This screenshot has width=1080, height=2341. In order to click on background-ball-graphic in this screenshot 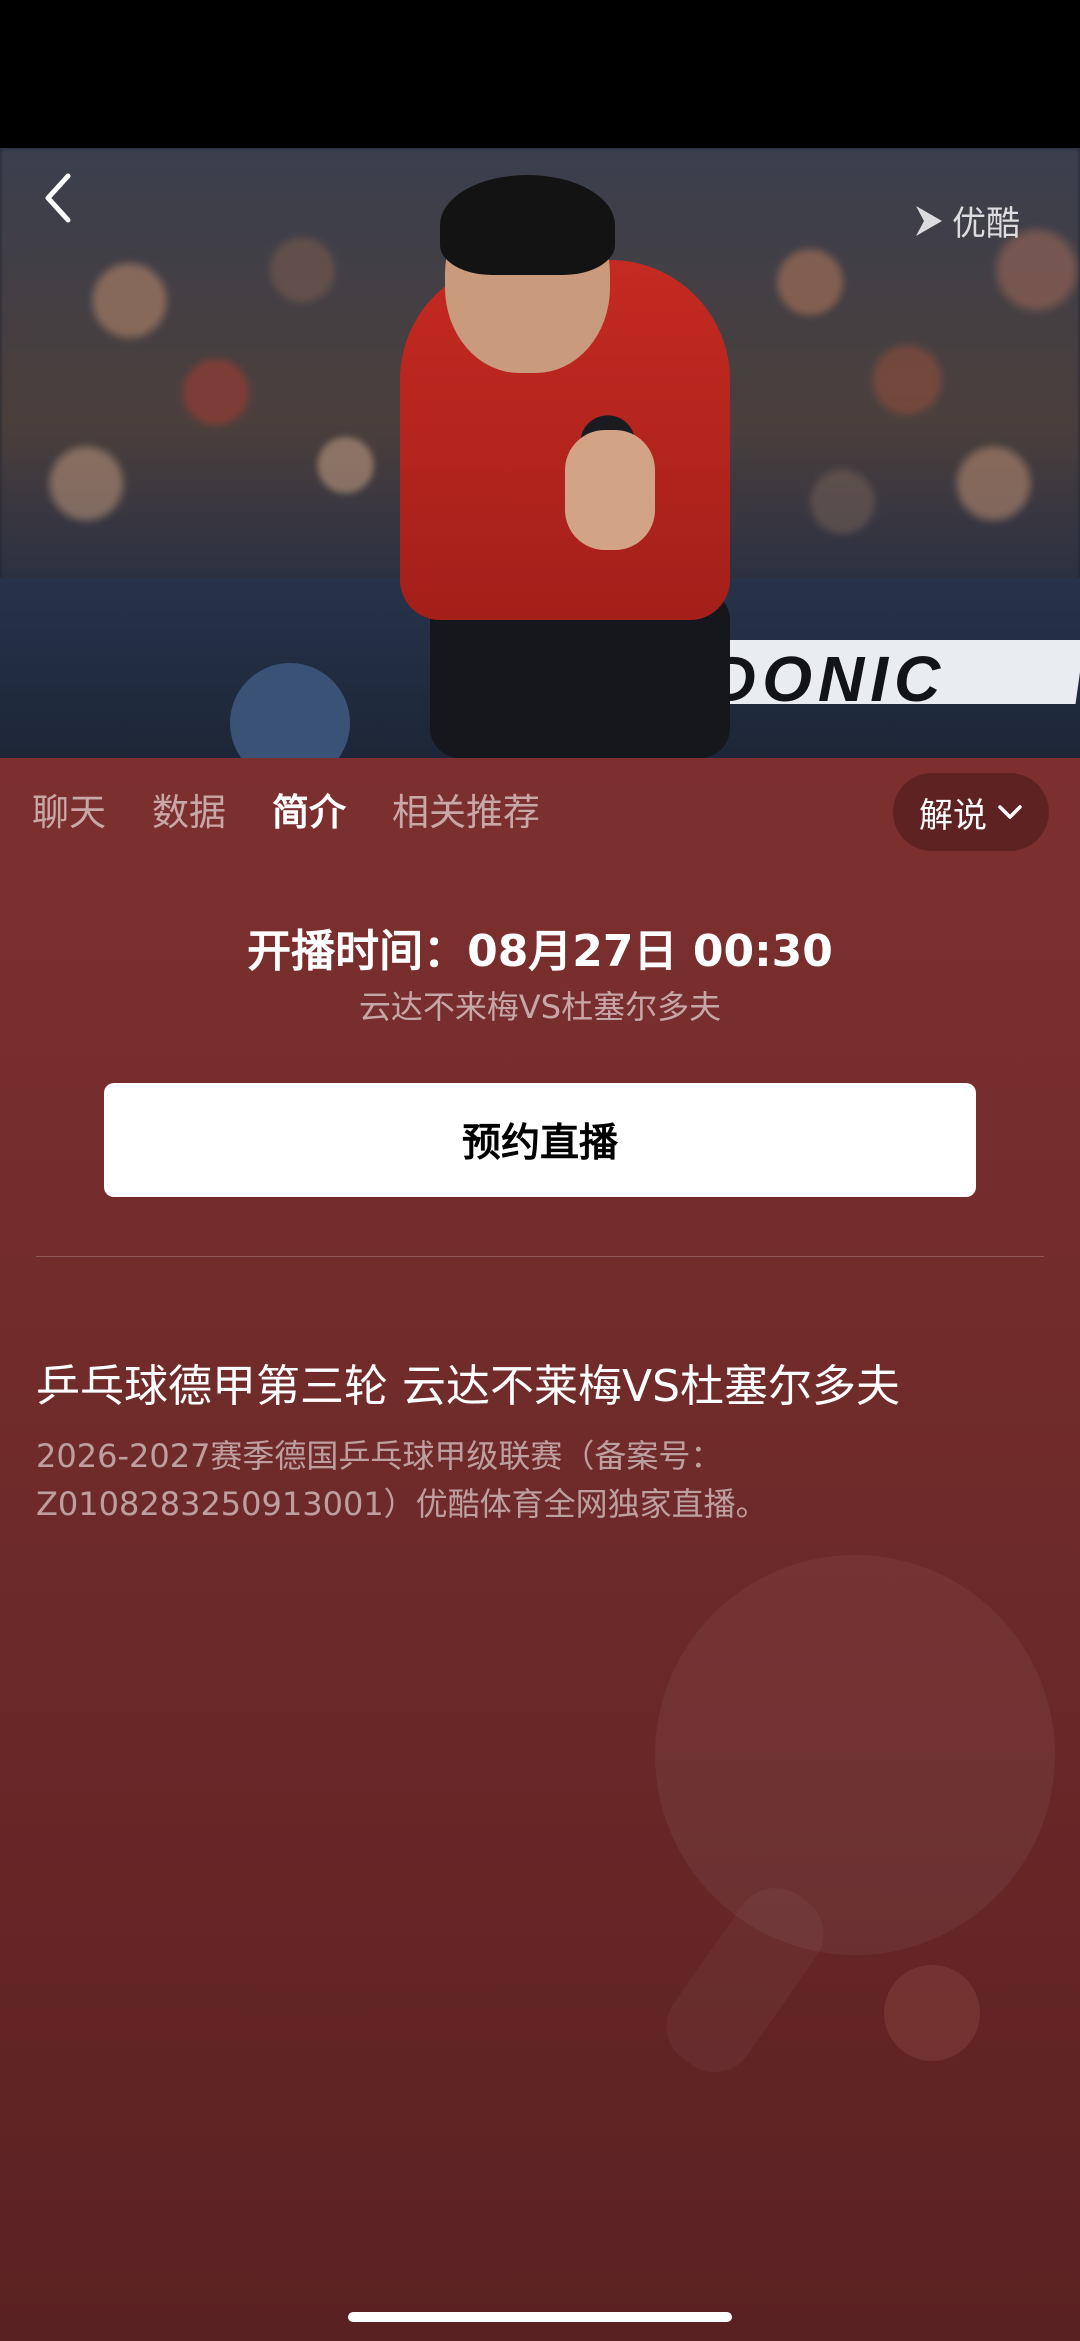, I will do `click(932, 2013)`.